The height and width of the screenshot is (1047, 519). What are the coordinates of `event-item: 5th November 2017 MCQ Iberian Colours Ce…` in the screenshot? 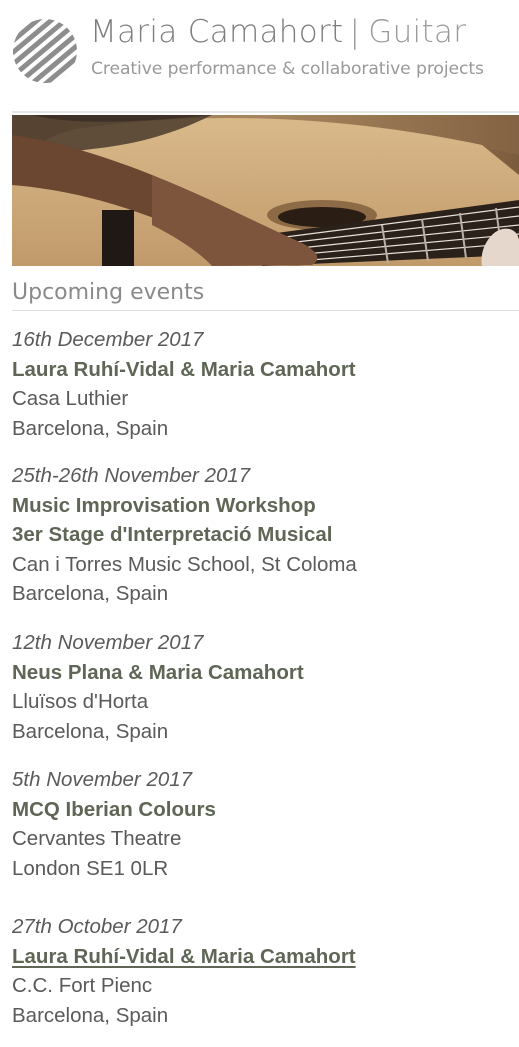 It's located at (262, 824).